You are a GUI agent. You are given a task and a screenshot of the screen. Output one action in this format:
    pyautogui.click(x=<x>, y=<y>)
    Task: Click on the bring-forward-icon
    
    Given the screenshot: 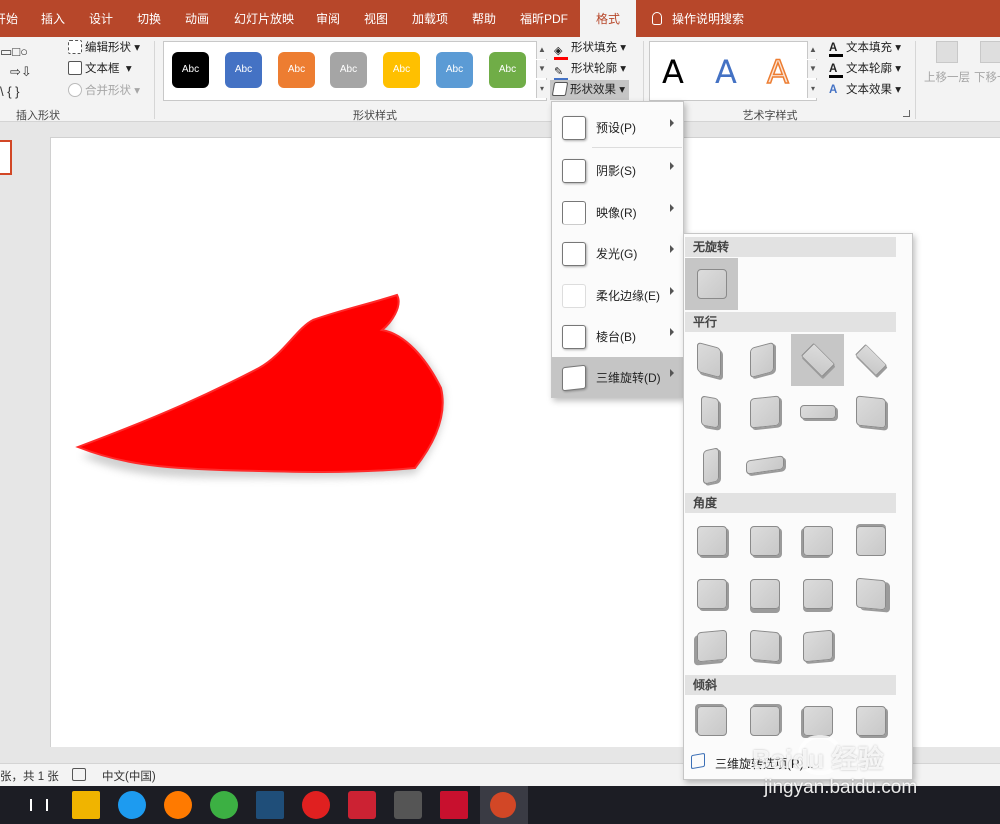 What is the action you would take?
    pyautogui.click(x=947, y=52)
    